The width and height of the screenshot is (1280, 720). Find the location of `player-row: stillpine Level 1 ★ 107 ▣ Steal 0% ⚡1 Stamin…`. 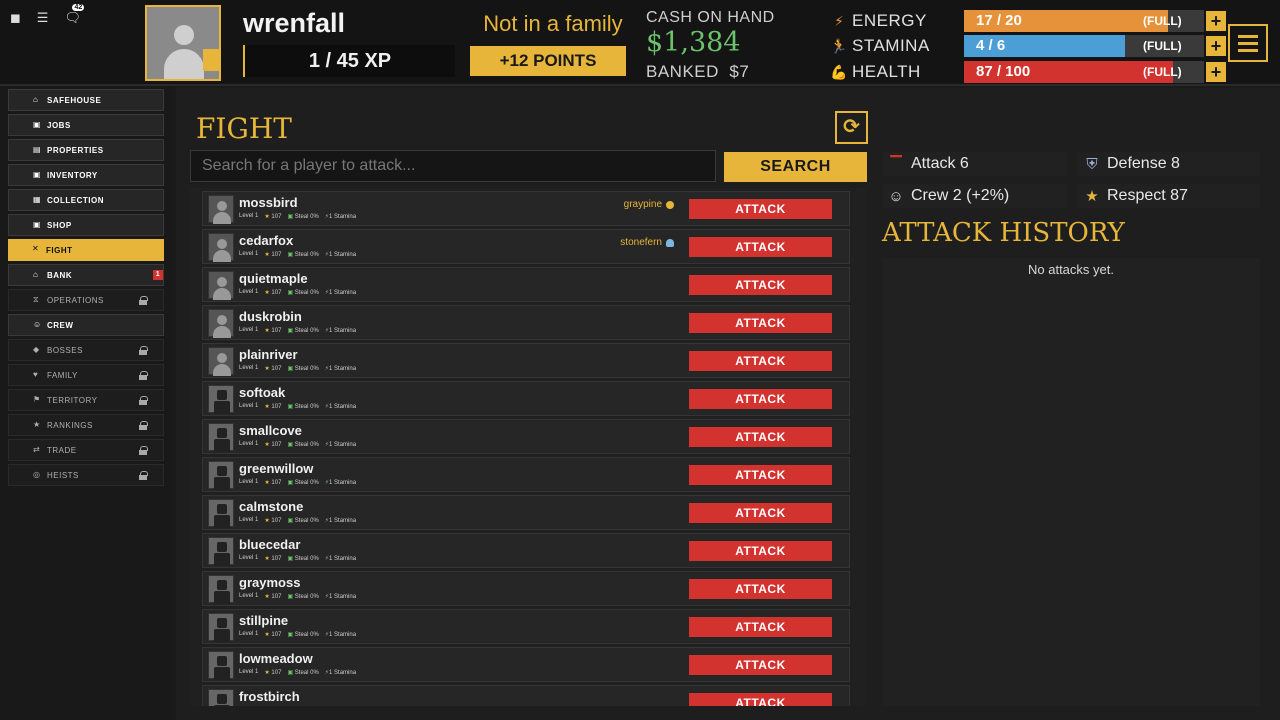

player-row: stillpine Level 1 ★ 107 ▣ Steal 0% ⚡1 Stamin… is located at coordinates (526, 626).